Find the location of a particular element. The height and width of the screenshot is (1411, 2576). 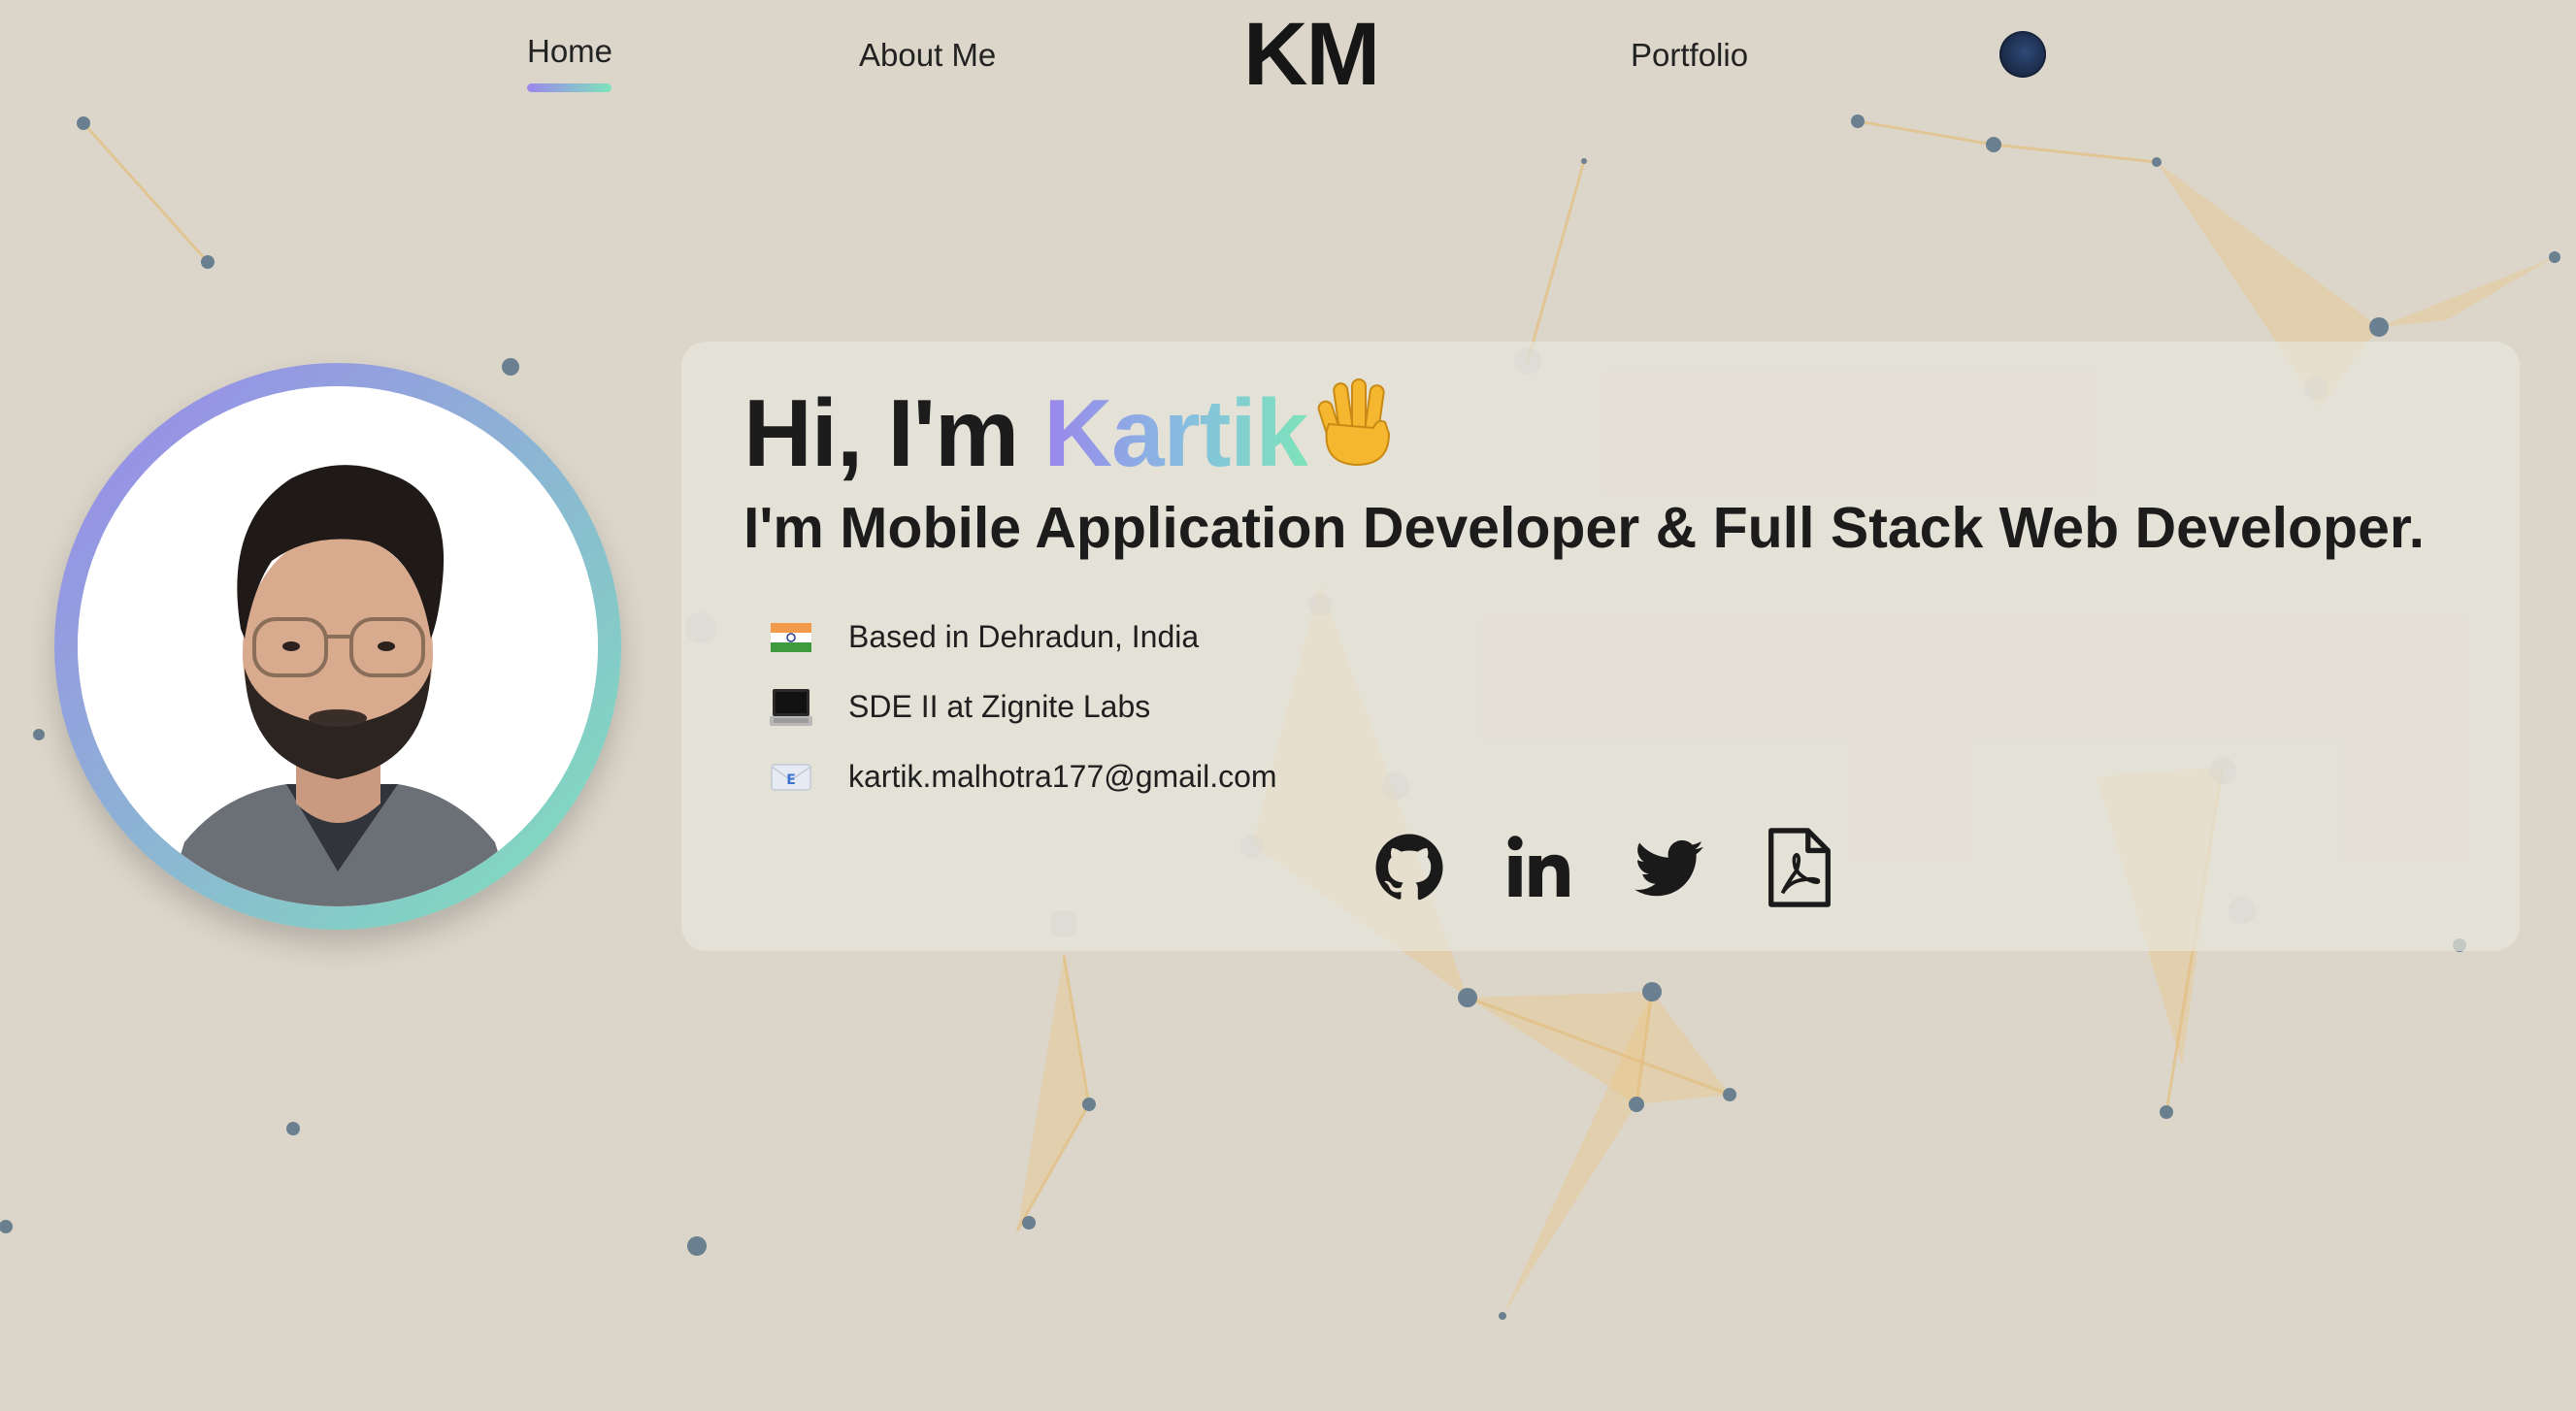

greeting-name: Kartik is located at coordinates (1175, 432).